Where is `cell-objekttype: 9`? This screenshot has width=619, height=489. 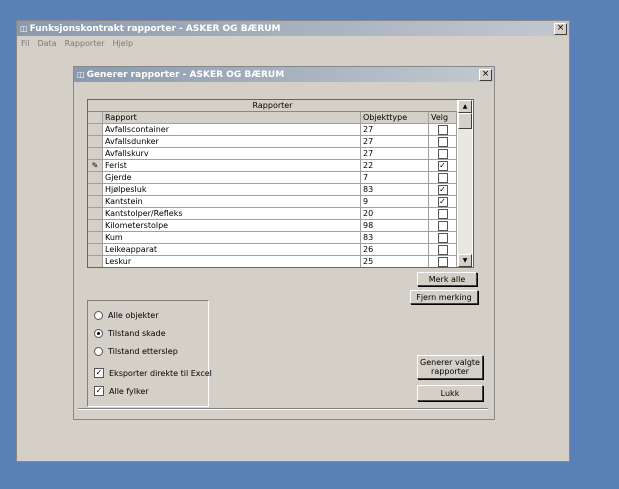
cell-objekttype: 9 is located at coordinates (395, 202).